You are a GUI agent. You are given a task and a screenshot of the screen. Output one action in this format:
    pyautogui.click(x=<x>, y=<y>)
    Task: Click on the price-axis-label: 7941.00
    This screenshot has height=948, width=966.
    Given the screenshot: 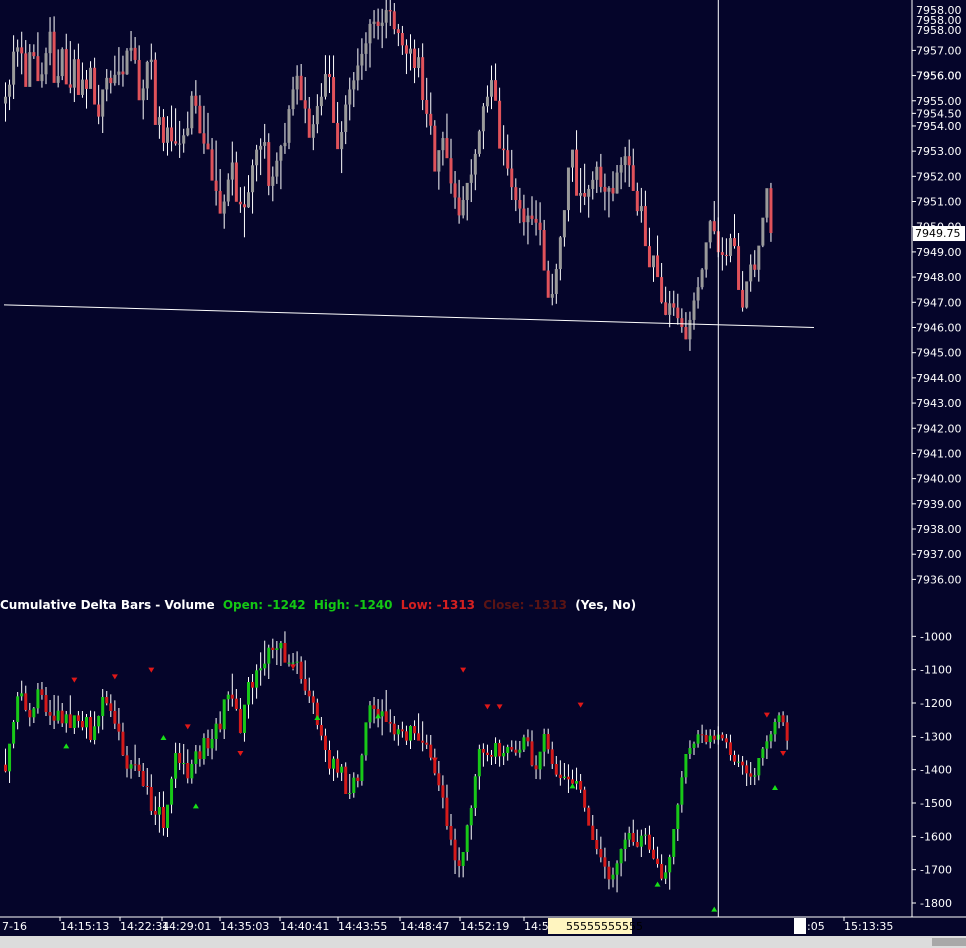 What is the action you would take?
    pyautogui.click(x=939, y=453)
    